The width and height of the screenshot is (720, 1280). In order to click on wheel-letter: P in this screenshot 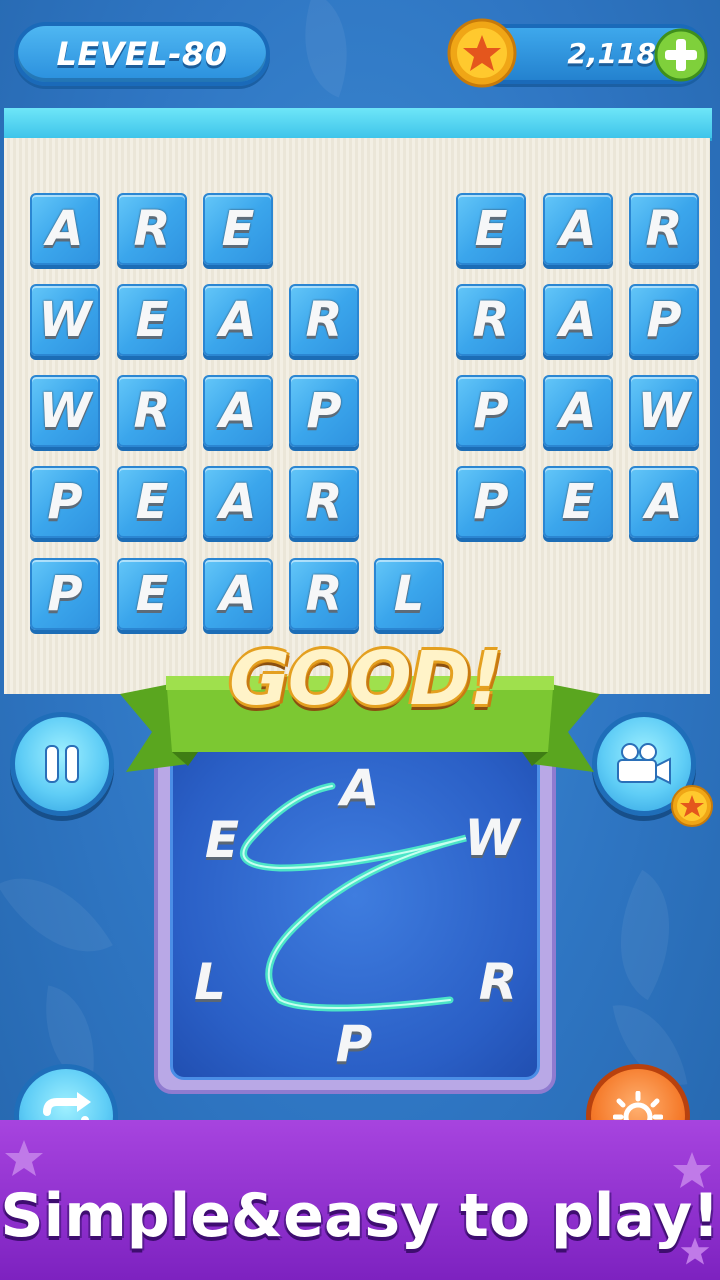, I will do `click(354, 1044)`.